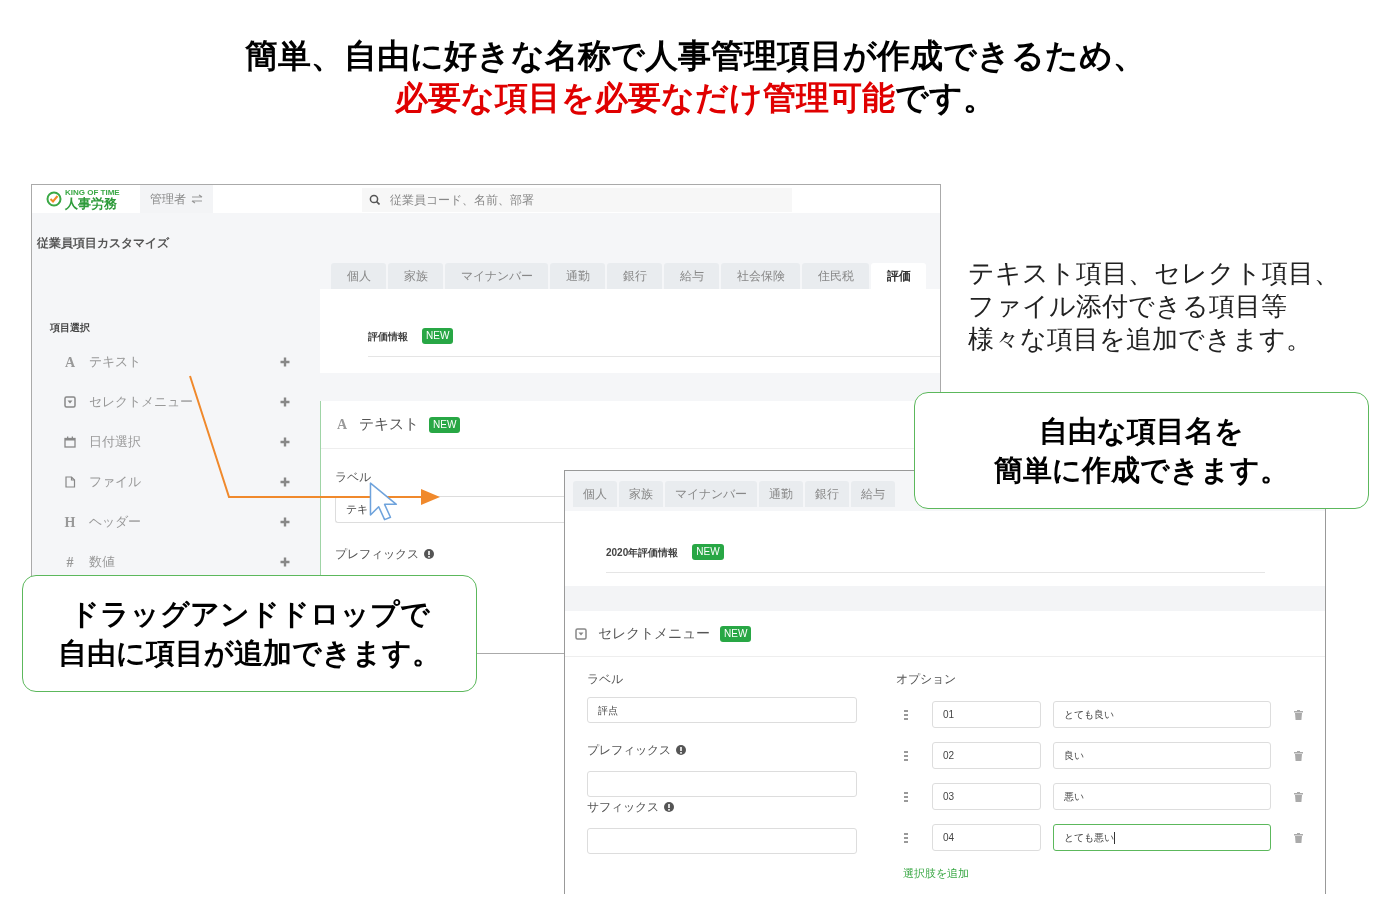  I want to click on search-icon, so click(374, 199).